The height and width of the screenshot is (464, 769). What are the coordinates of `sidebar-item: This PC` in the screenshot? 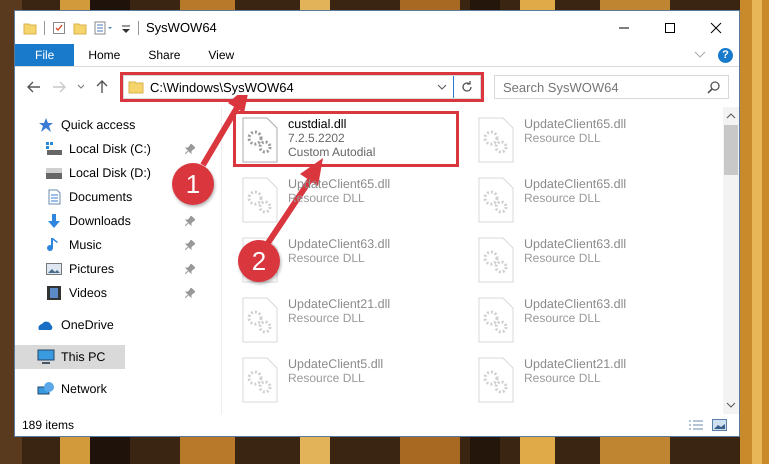 It's located at (70, 357).